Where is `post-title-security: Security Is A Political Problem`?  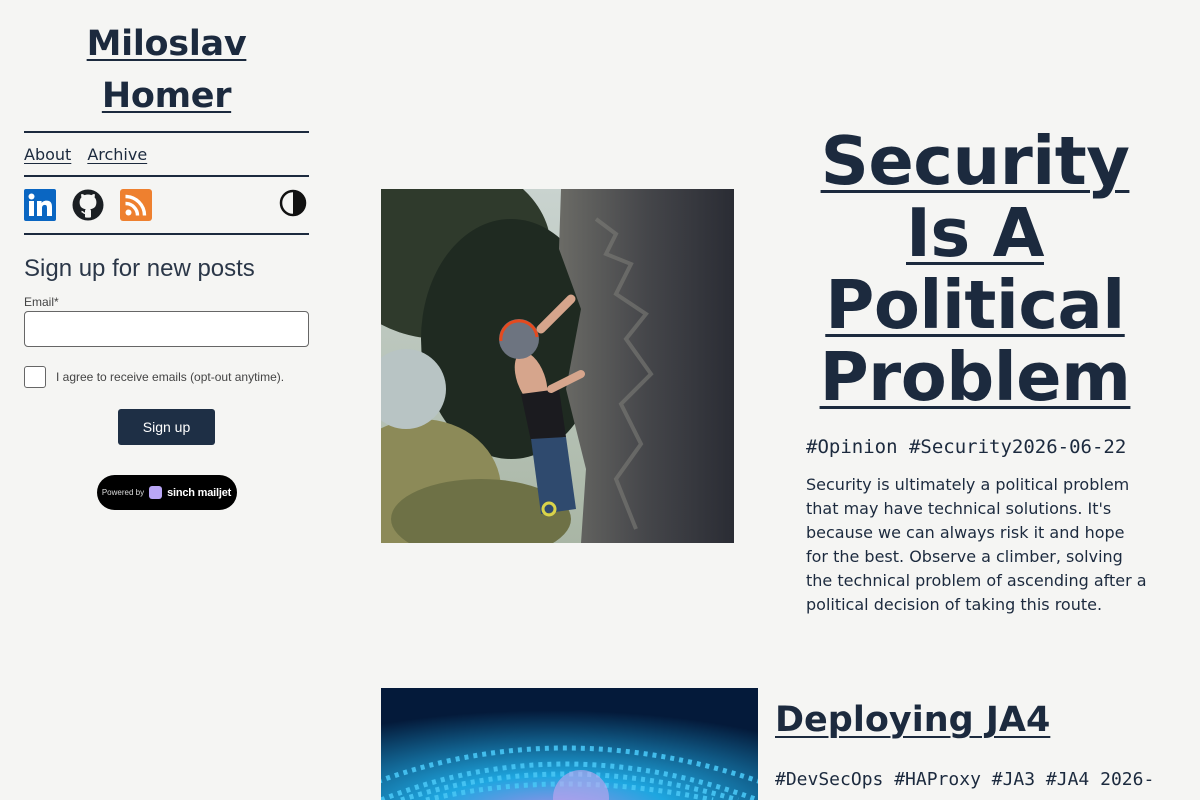
post-title-security: Security Is A Political Problem is located at coordinates (975, 269).